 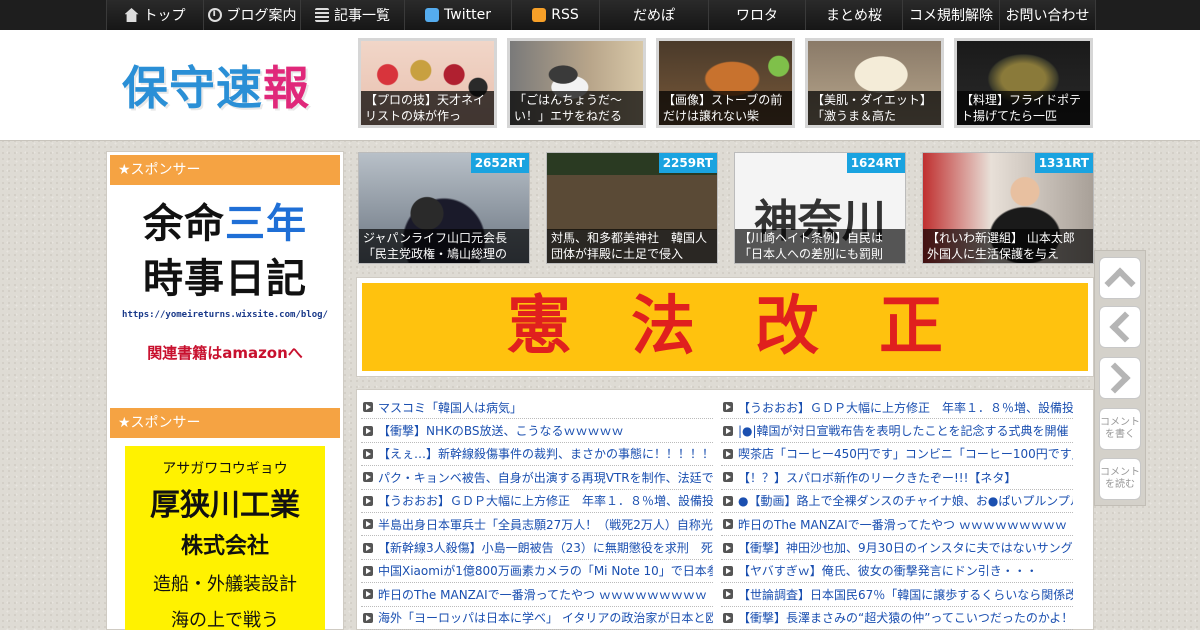 I want to click on thumbnail-caption: 【プロの技】天才ネイリストの妹が作っ, so click(x=427, y=108).